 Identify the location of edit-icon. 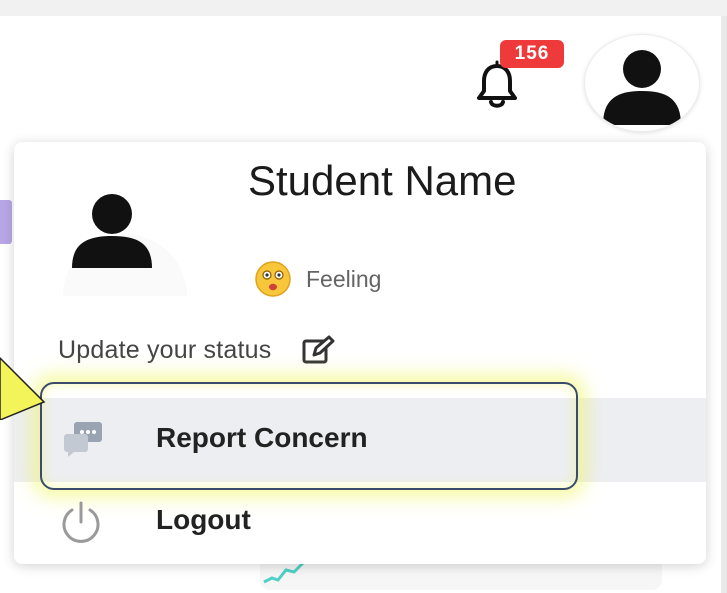
(318, 349).